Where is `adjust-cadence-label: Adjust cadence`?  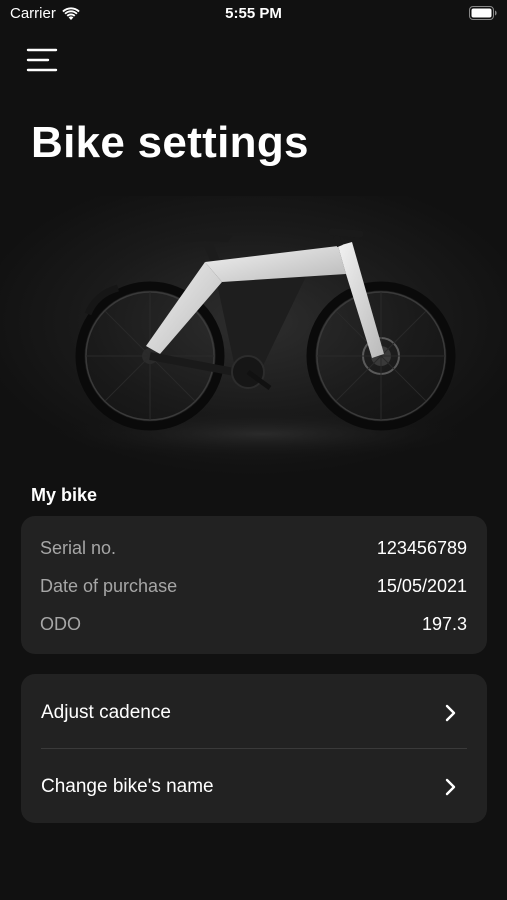 adjust-cadence-label: Adjust cadence is located at coordinates (106, 712).